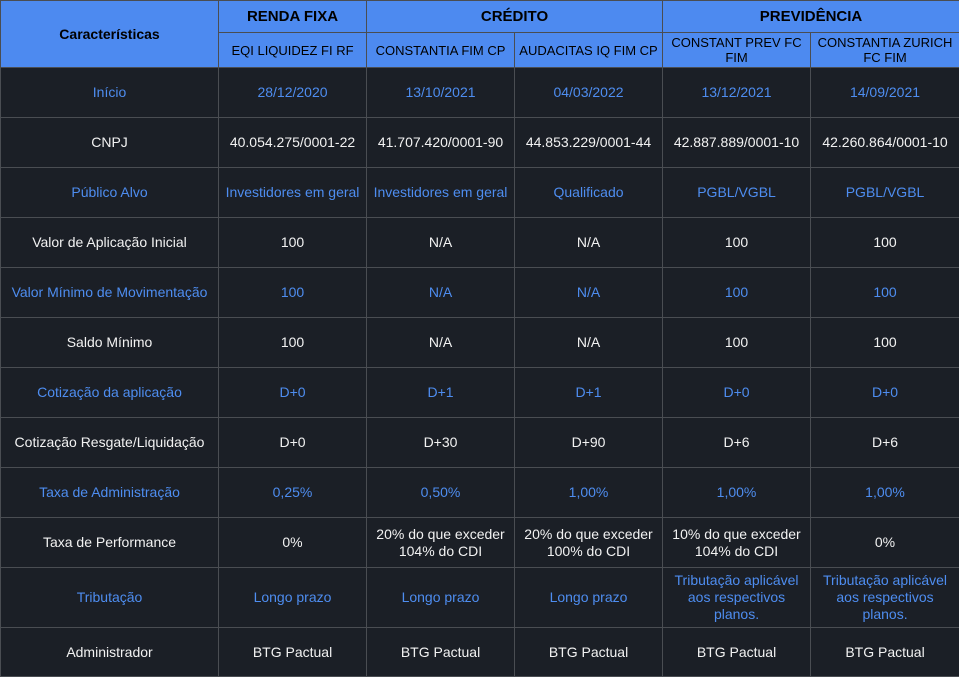  I want to click on group-credito: CRÉDITO, so click(515, 17).